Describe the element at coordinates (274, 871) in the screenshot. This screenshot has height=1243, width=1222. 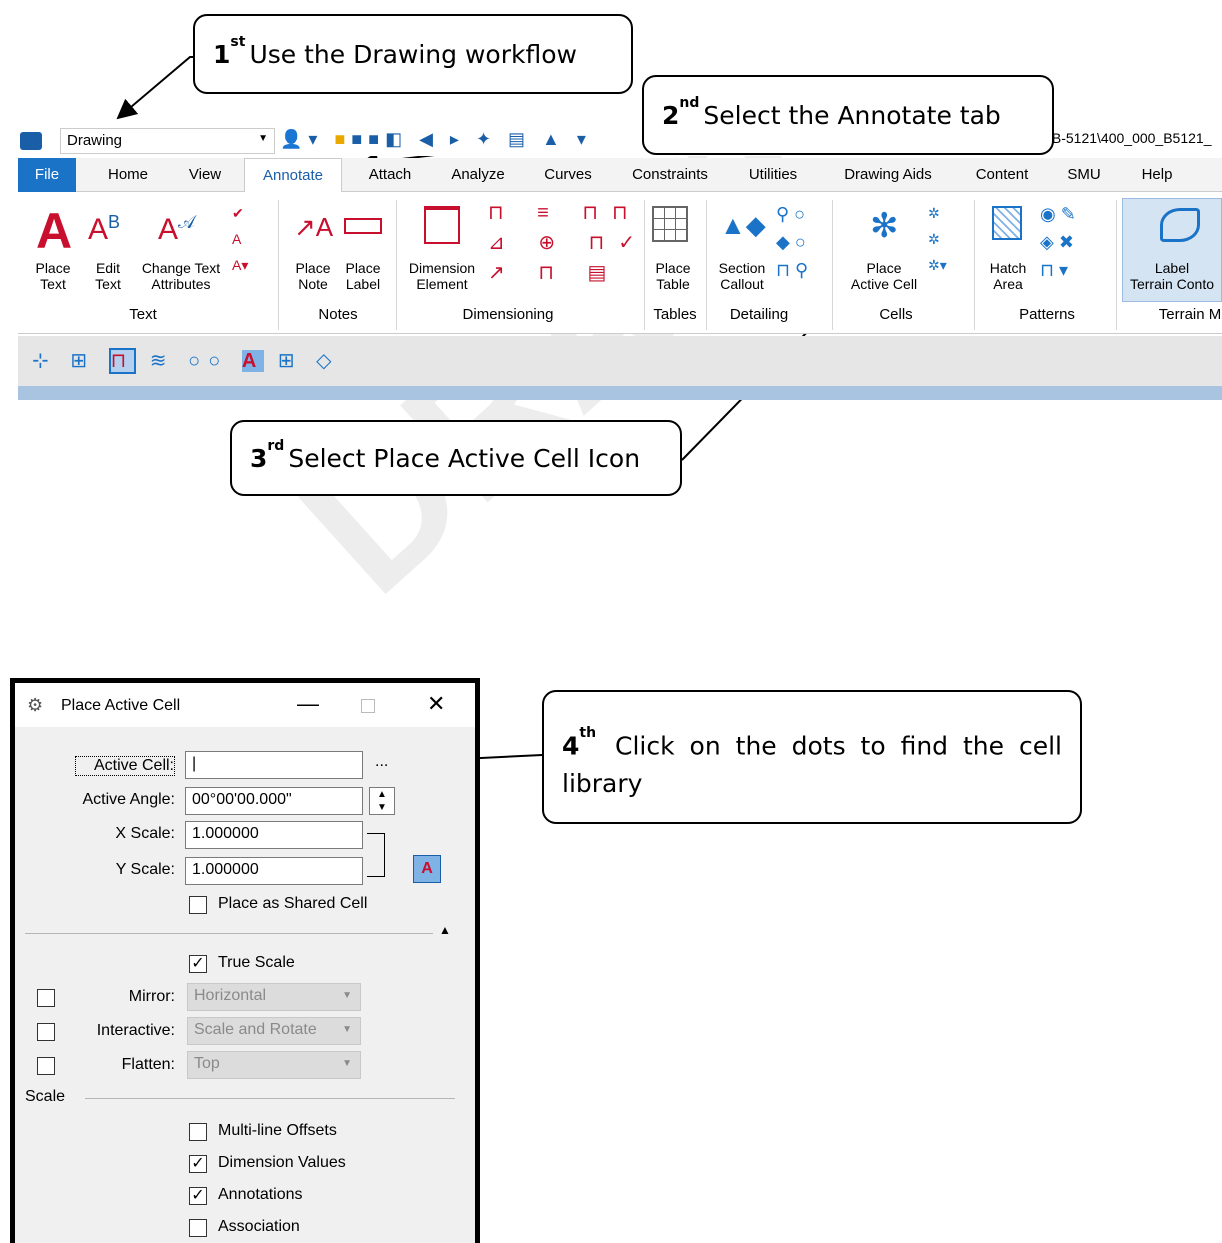
I see `y-scale-input: 1.000000` at that location.